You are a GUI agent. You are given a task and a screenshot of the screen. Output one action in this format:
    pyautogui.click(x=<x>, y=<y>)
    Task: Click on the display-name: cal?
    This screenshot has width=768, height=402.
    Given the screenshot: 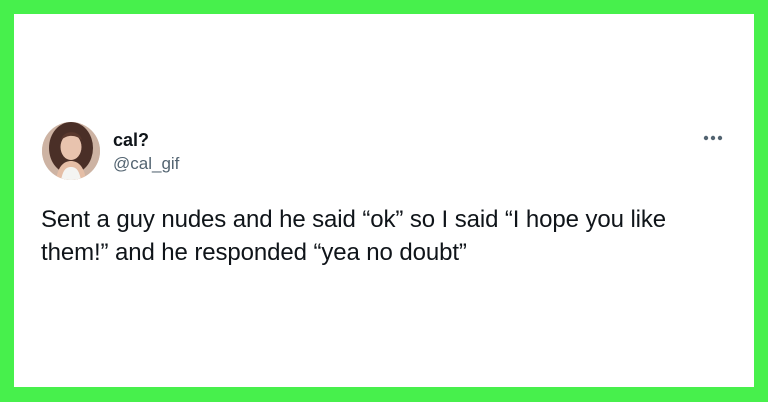 What is the action you would take?
    pyautogui.click(x=131, y=140)
    